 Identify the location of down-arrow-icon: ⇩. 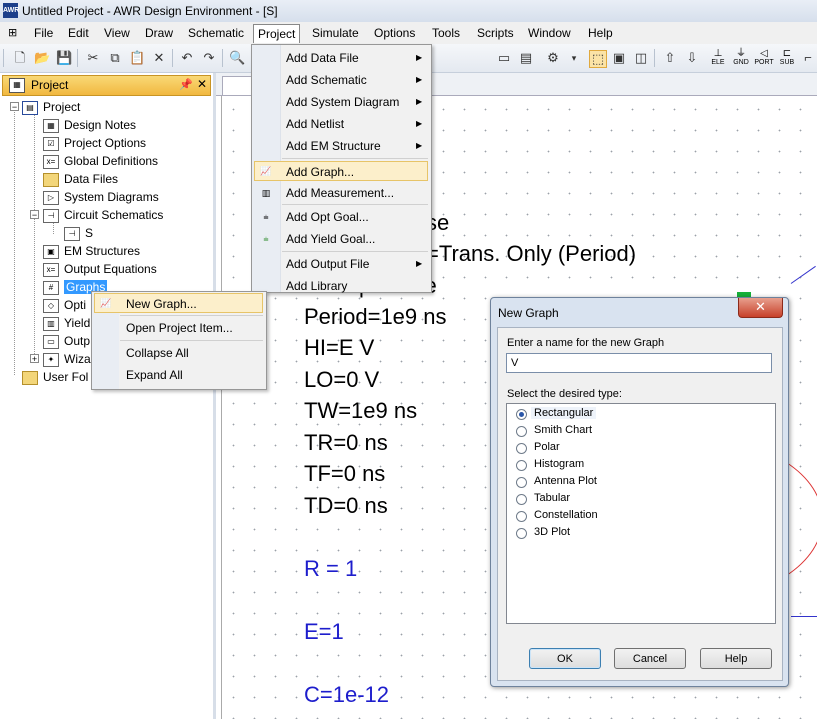
(692, 58).